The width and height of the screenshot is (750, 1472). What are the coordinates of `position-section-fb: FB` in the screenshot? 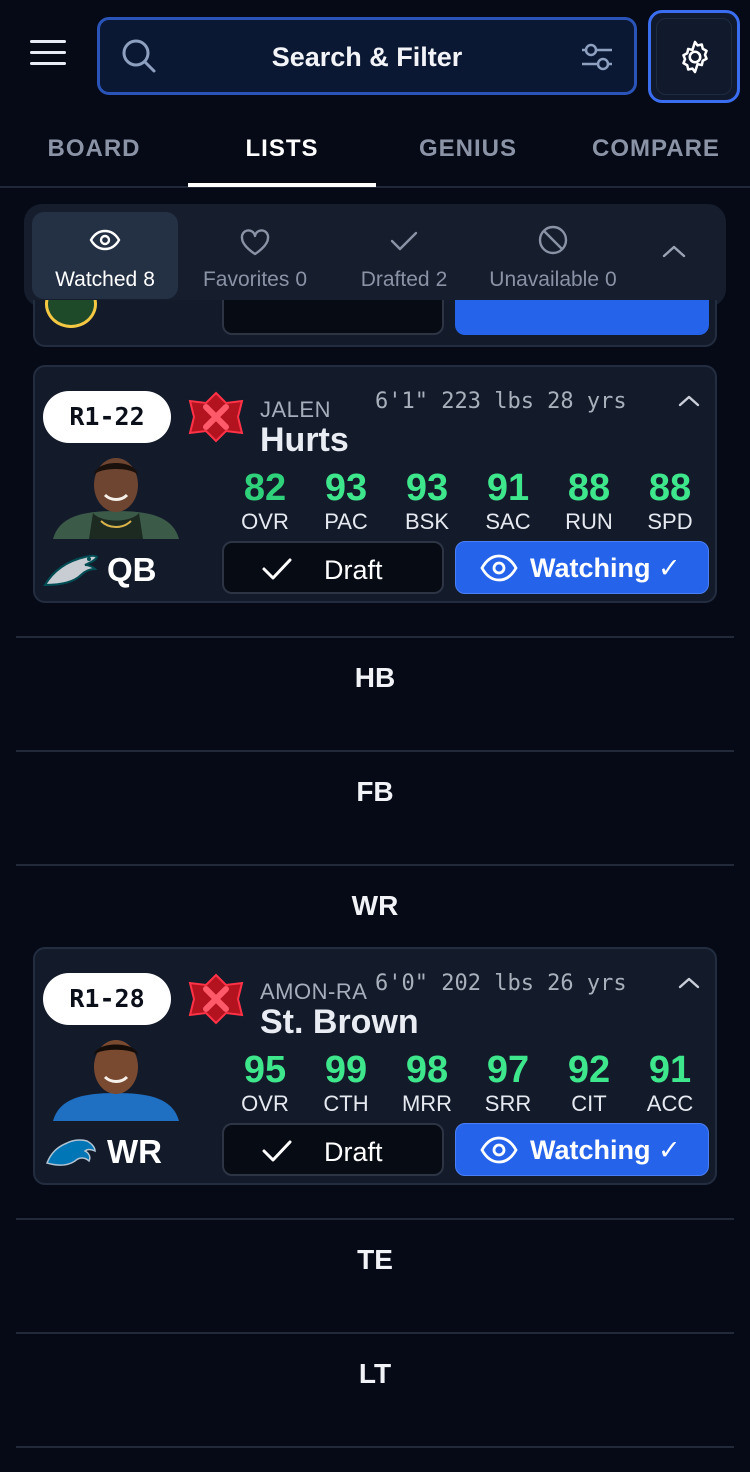 It's located at (375, 807).